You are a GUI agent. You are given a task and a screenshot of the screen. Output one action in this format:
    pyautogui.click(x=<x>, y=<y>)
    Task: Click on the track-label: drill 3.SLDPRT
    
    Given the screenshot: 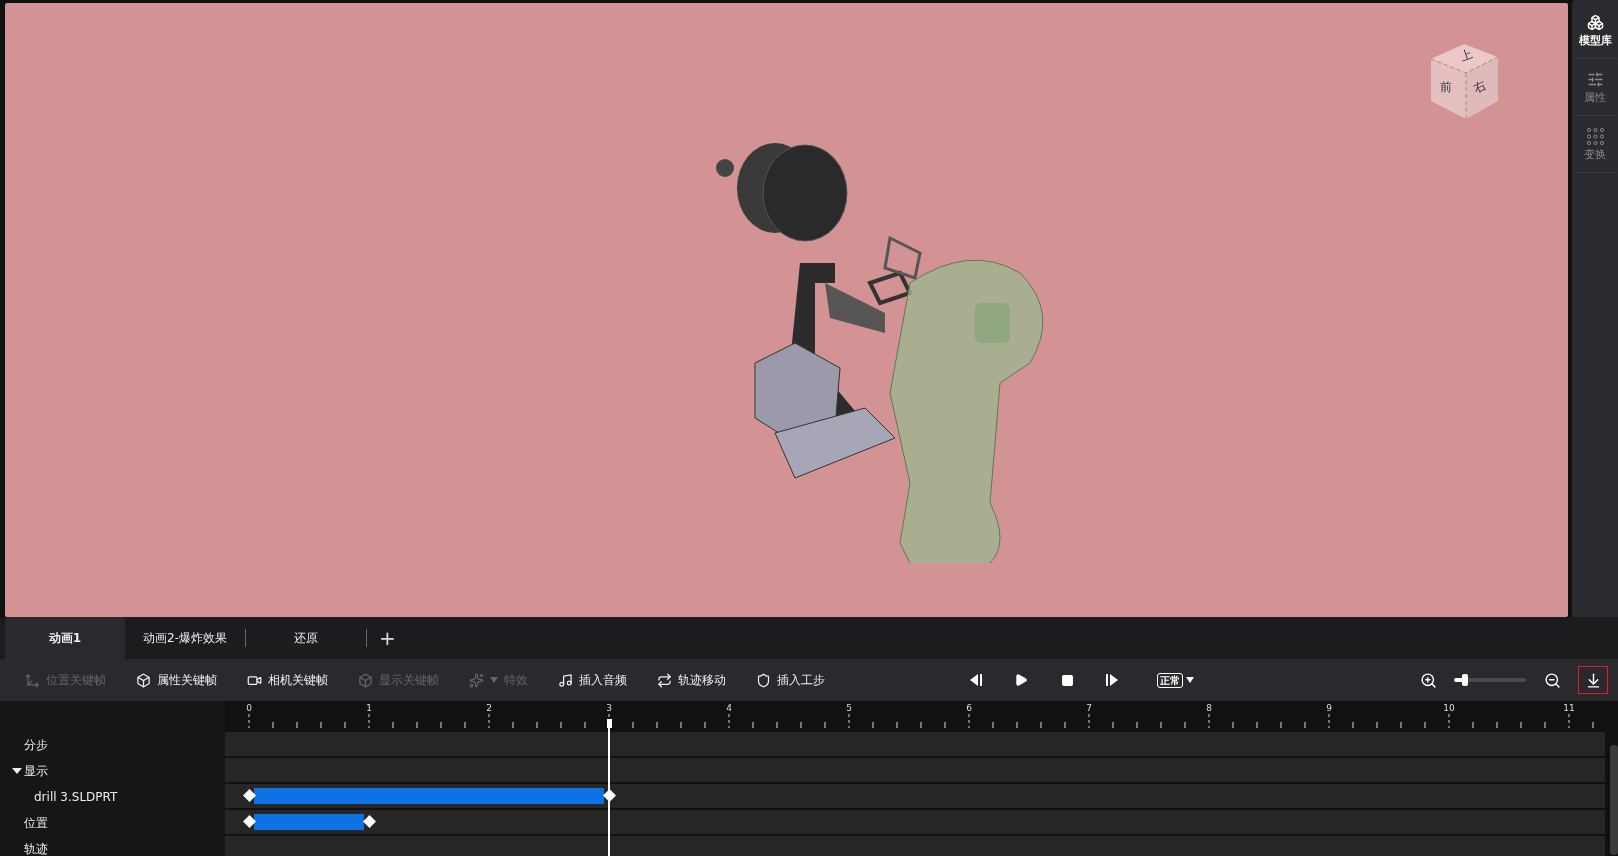 What is the action you would take?
    pyautogui.click(x=76, y=797)
    